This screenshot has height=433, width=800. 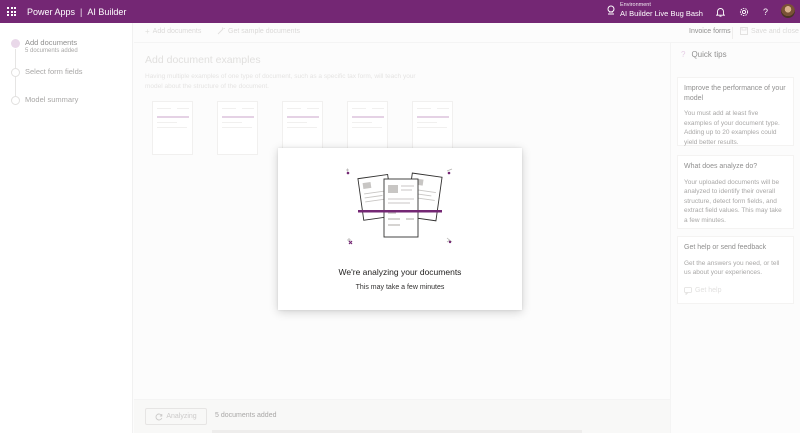 What do you see at coordinates (635, 5) in the screenshot?
I see `environment-label: Environment` at bounding box center [635, 5].